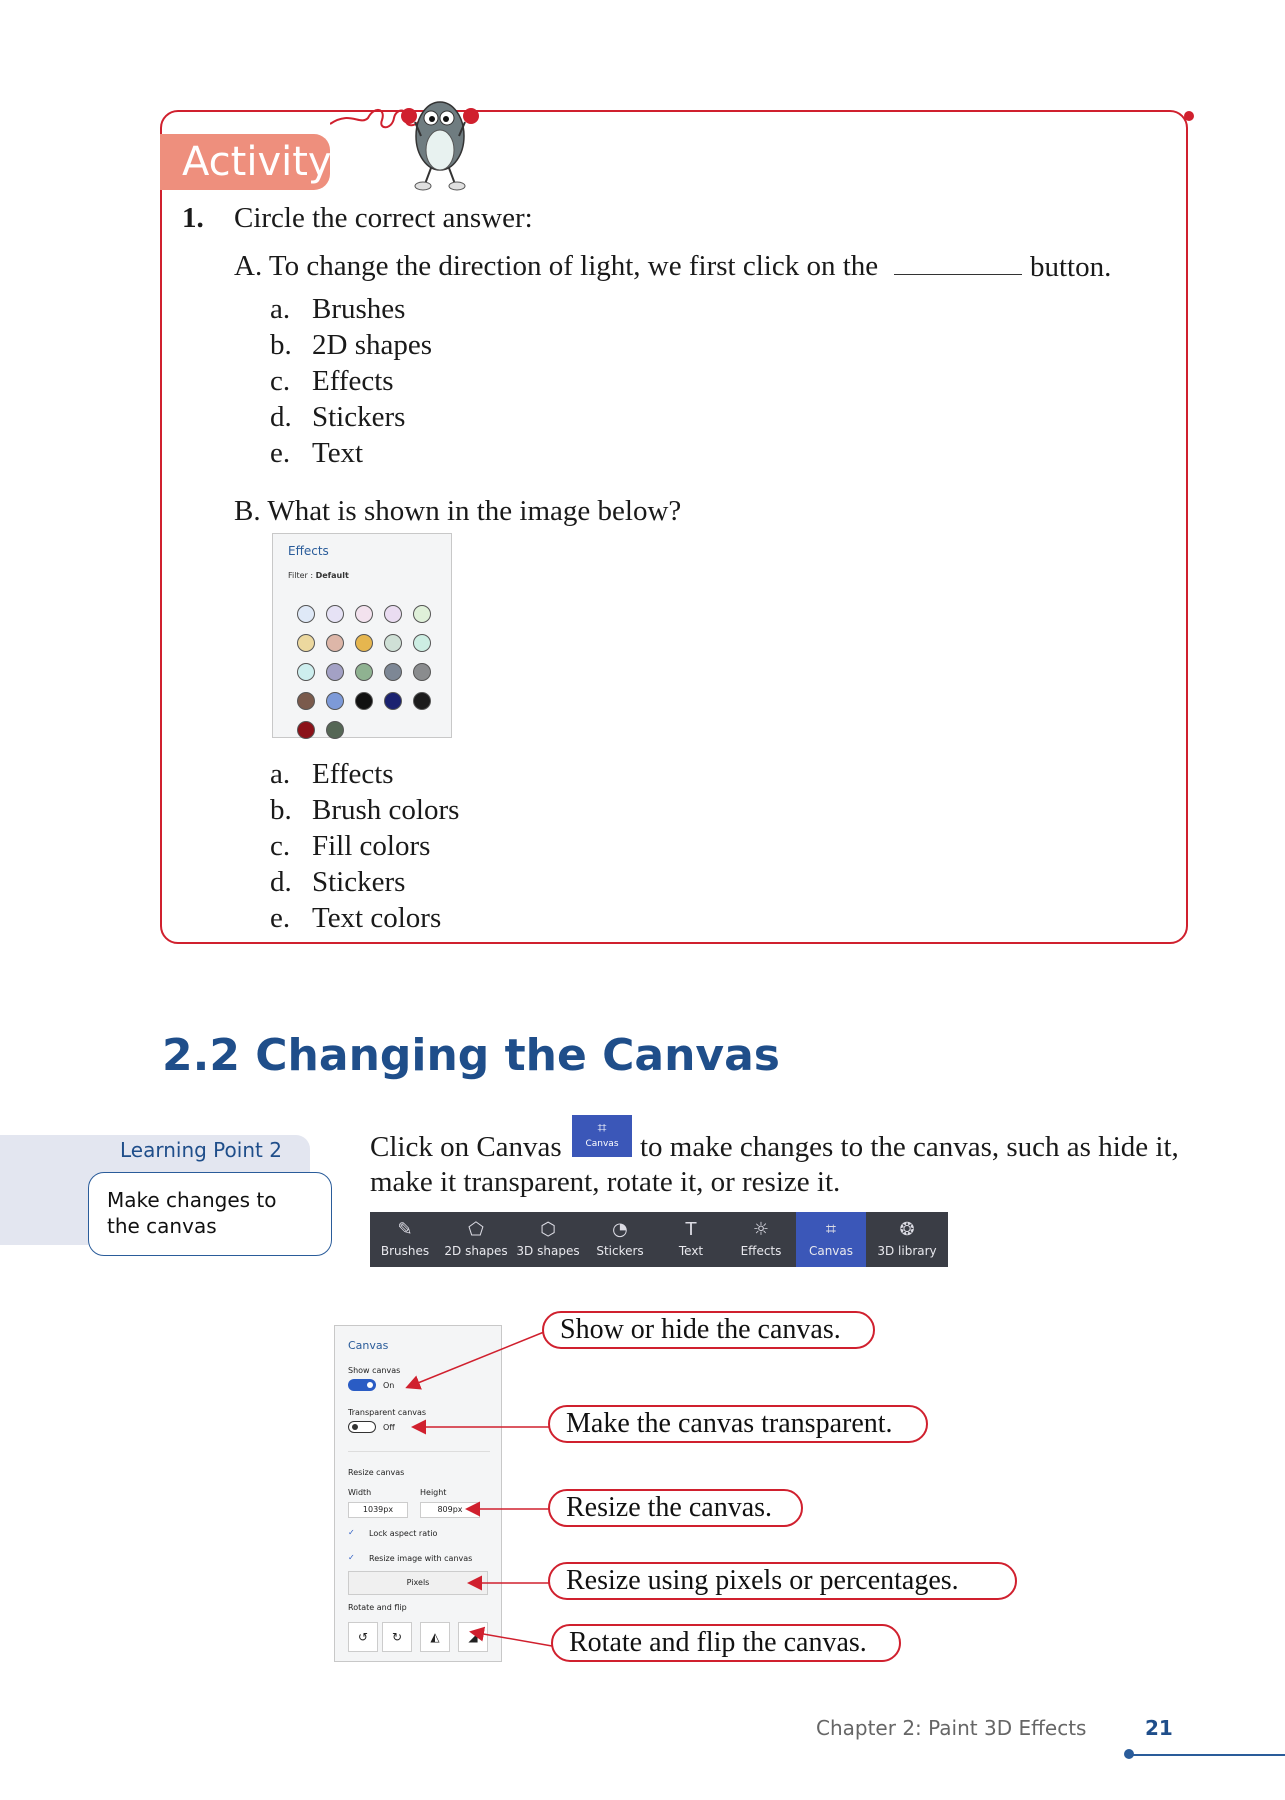  What do you see at coordinates (738, 1424) in the screenshot?
I see `callout-transparent: Make the canvas transparent.` at bounding box center [738, 1424].